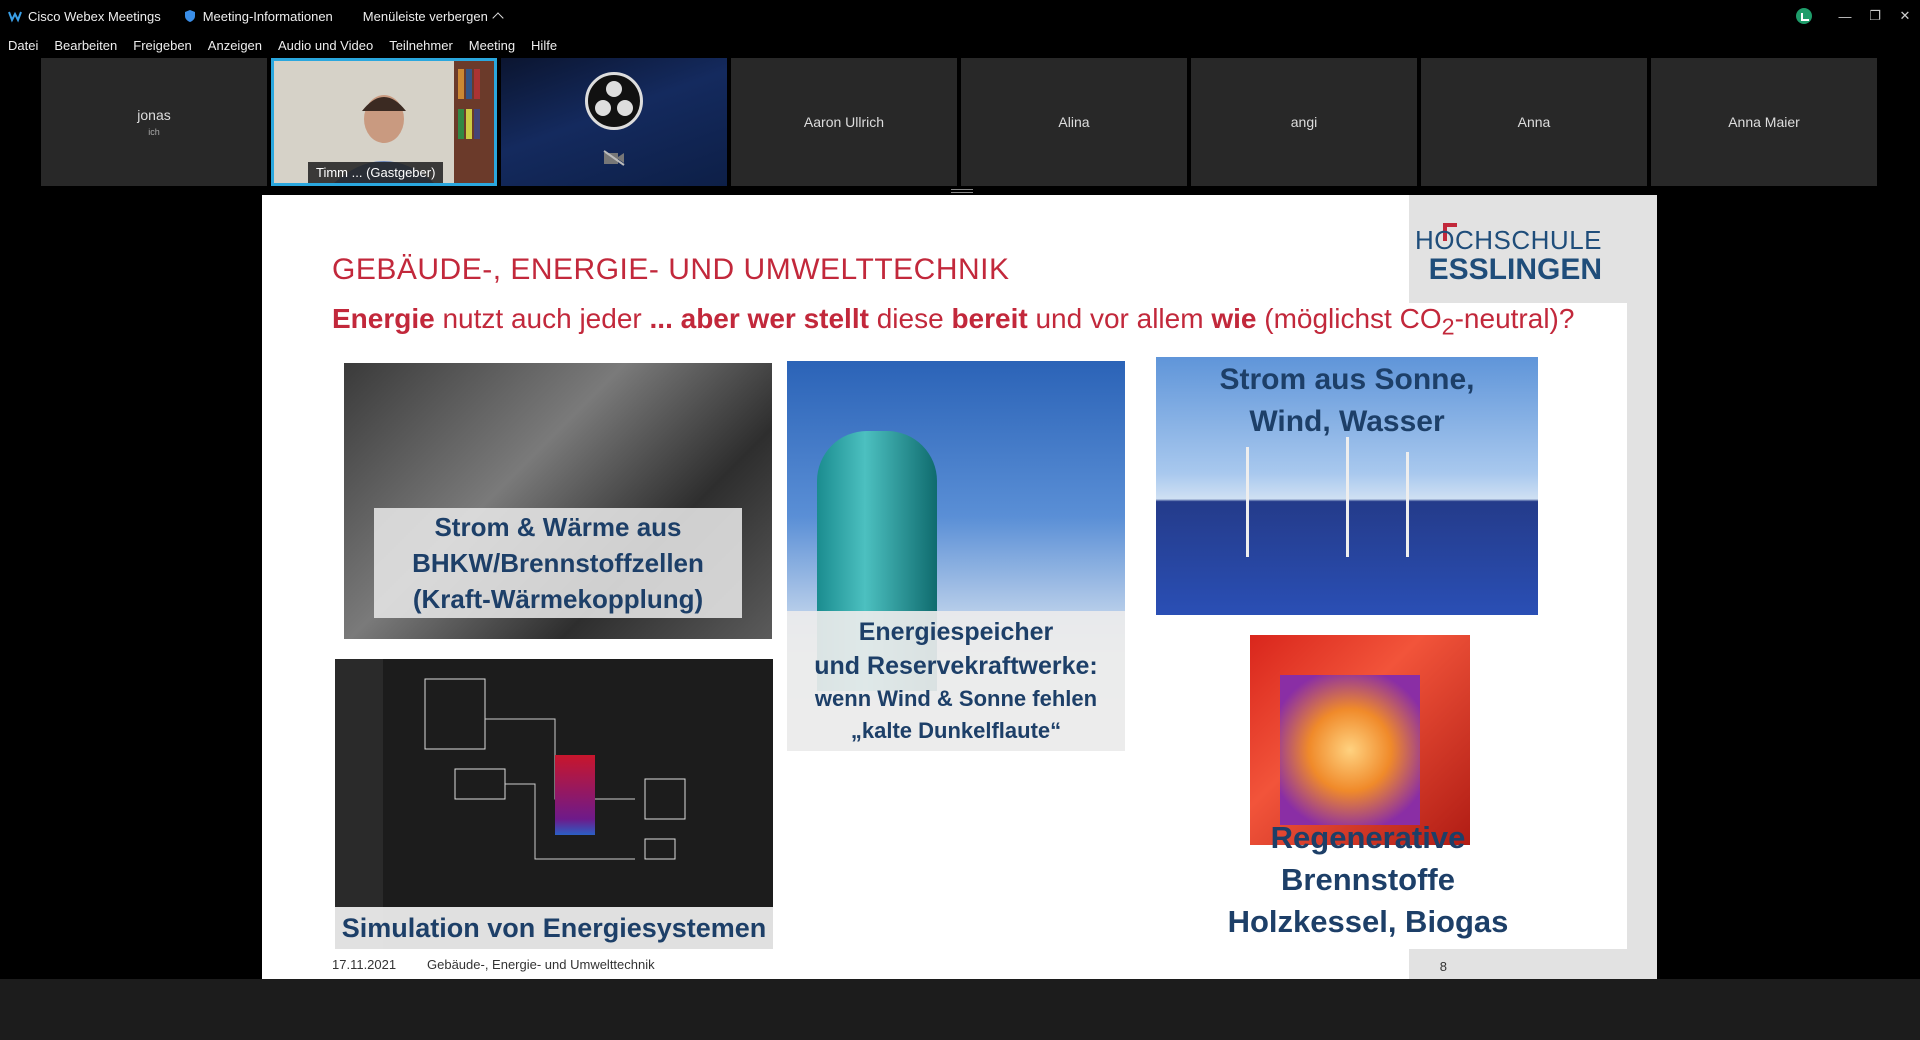  What do you see at coordinates (614, 101) in the screenshot?
I see `obs-logo-icon` at bounding box center [614, 101].